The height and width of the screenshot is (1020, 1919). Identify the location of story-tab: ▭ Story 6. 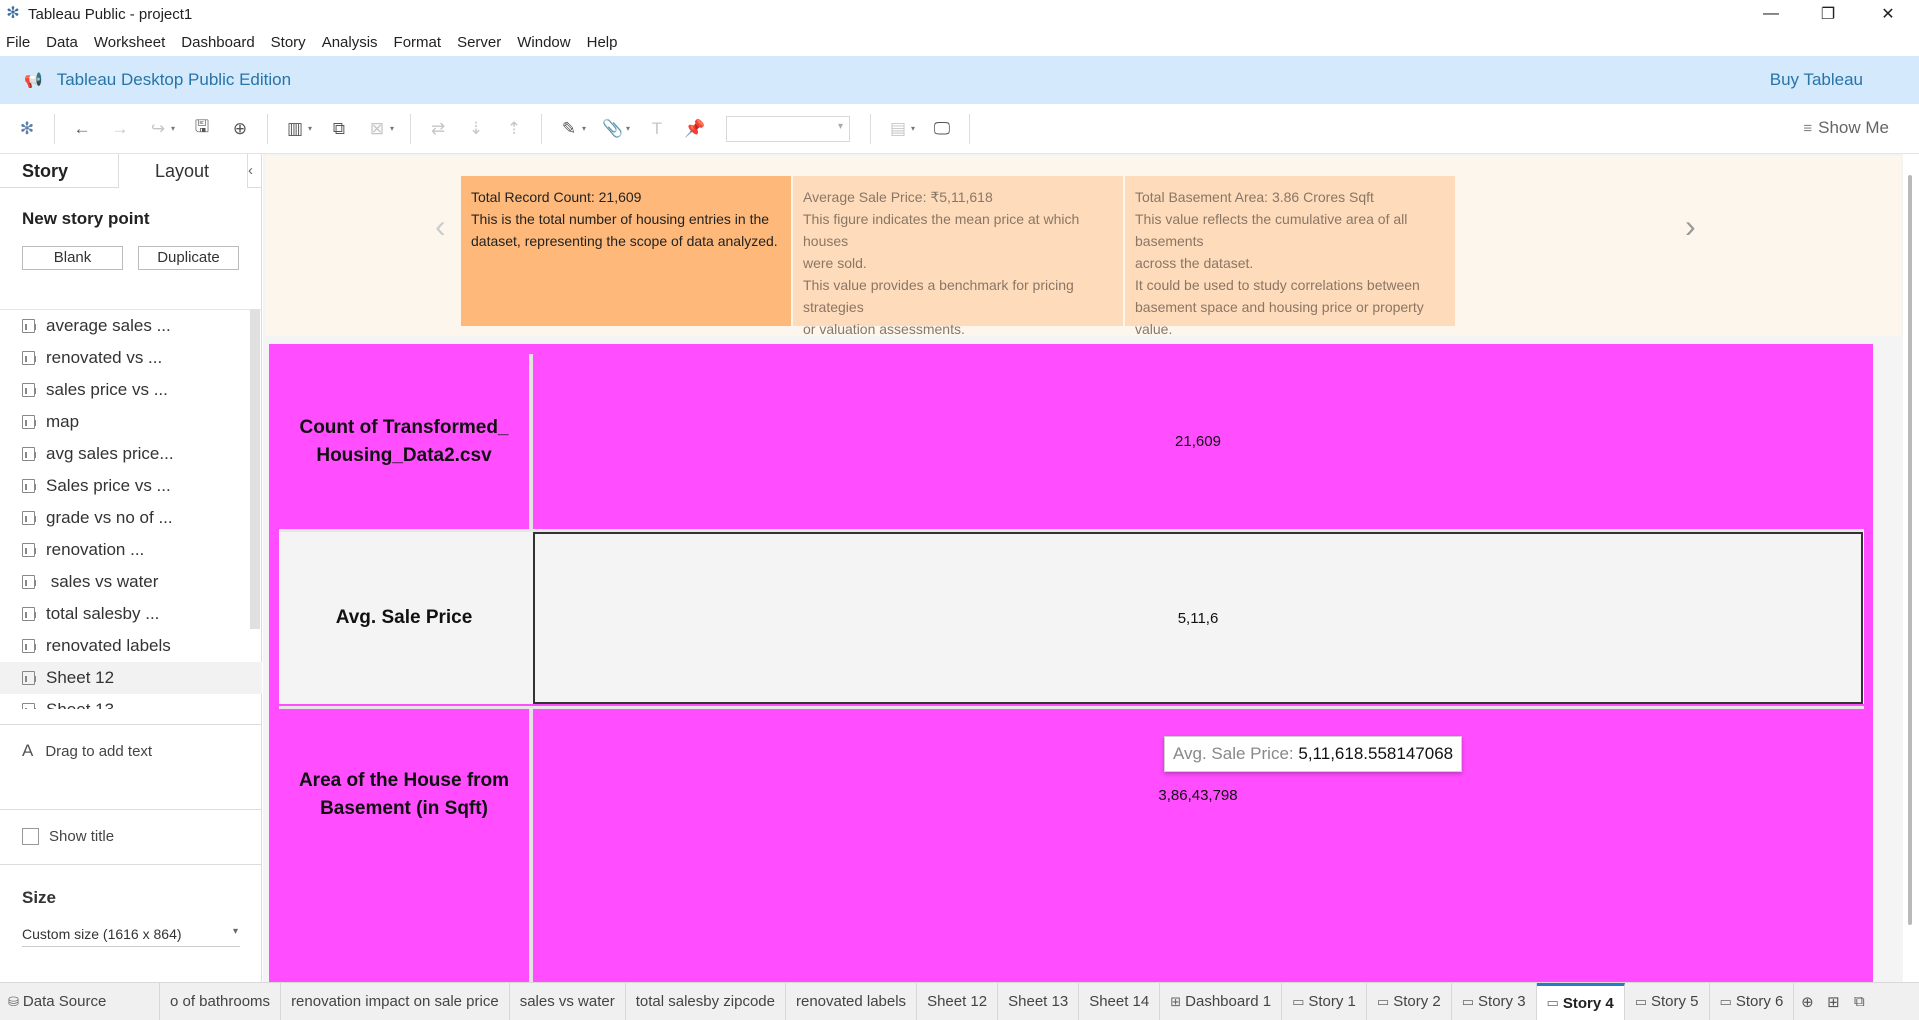
(1752, 1001).